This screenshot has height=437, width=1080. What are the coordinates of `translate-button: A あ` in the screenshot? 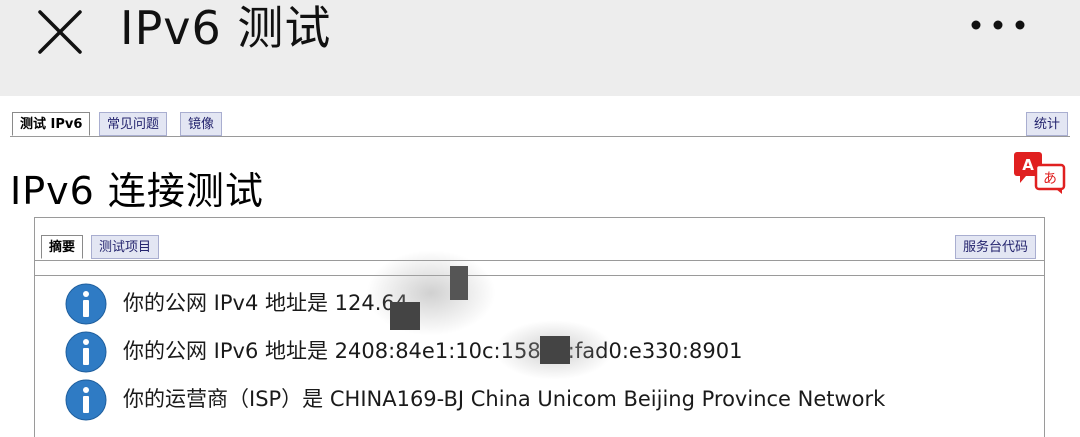 It's located at (1040, 172).